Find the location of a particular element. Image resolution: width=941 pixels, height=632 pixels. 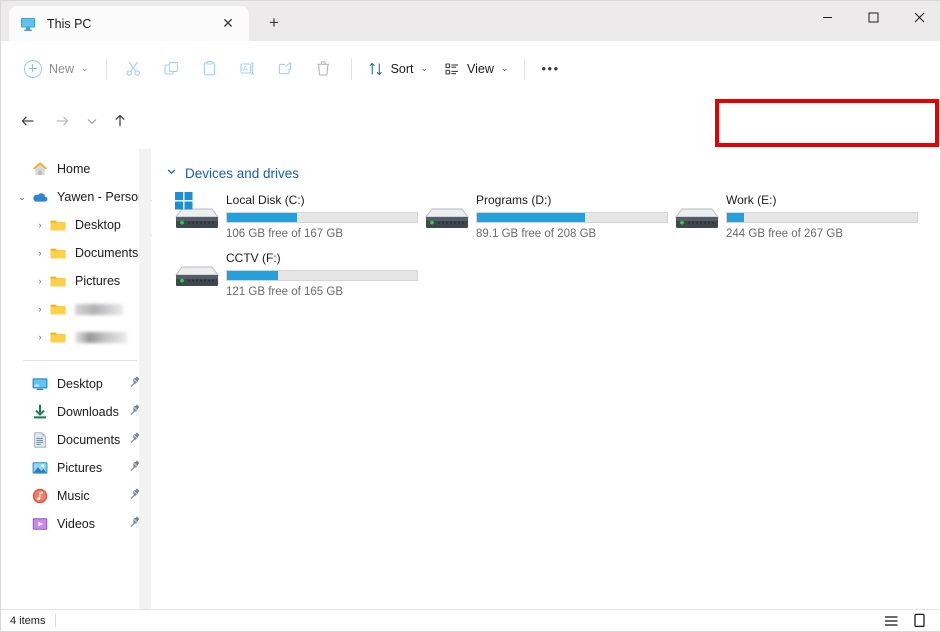

group-header-devices-and-drives: Devices and drives is located at coordinates (256, 173).